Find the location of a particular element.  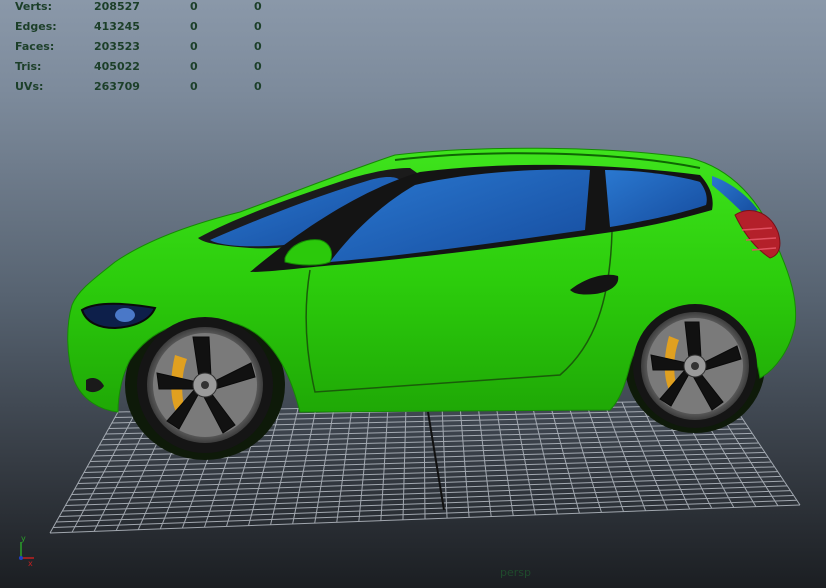

y-axis-label: y is located at coordinates (23, 539).